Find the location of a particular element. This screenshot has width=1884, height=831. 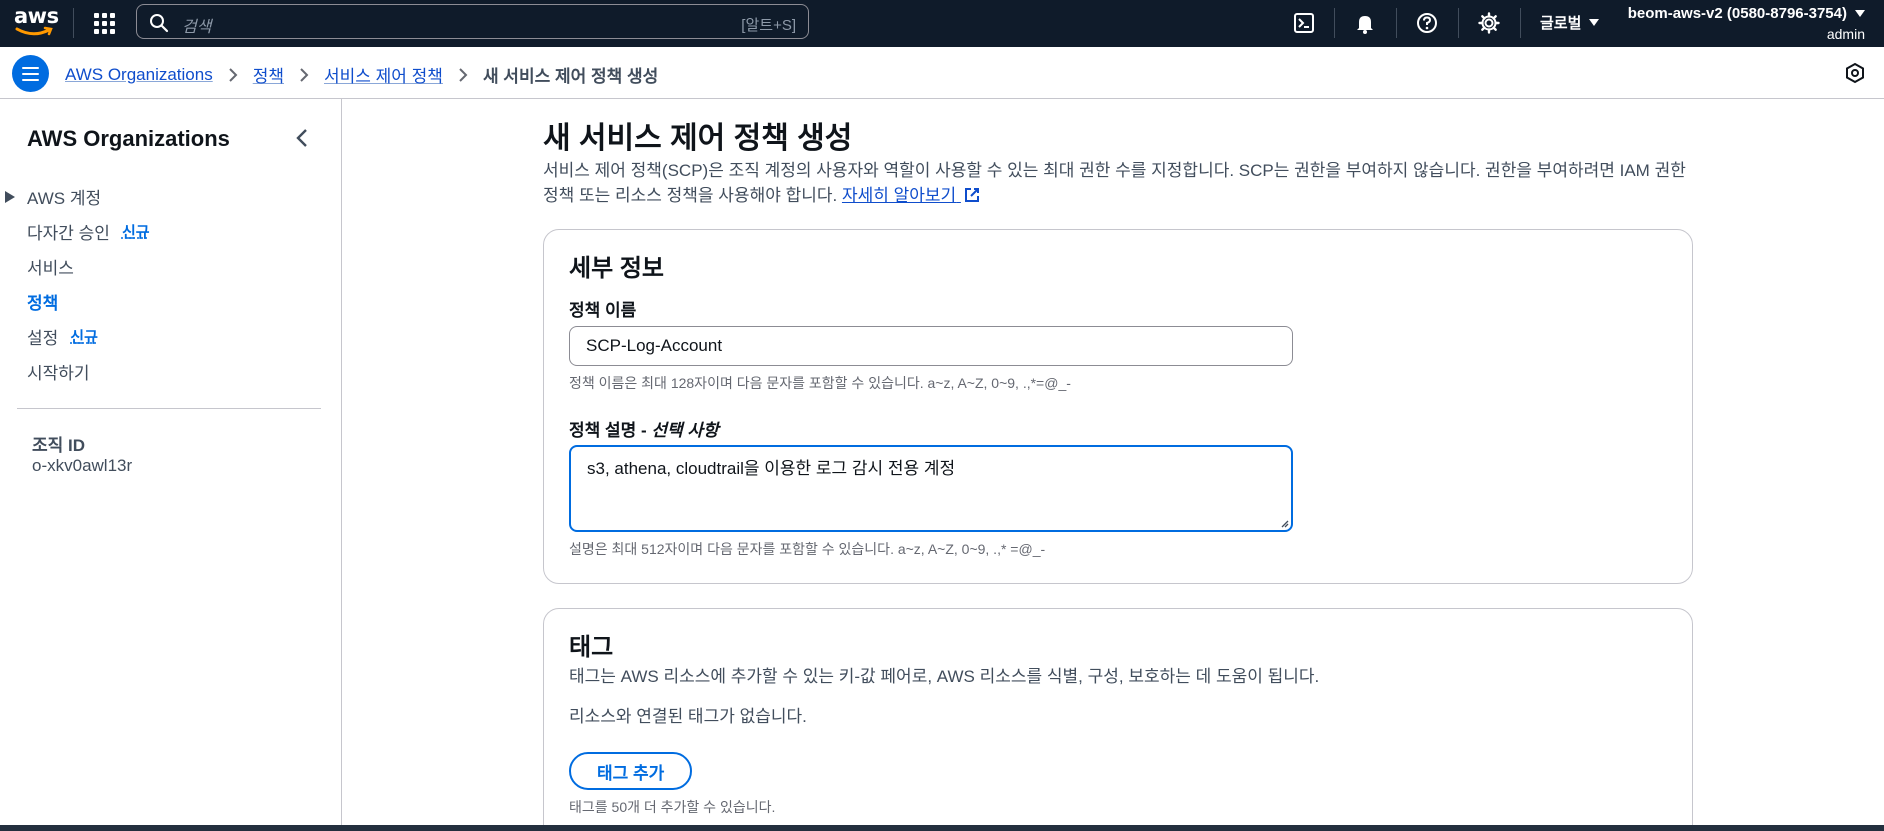

policy-name-label: 정책 이름 is located at coordinates (603, 310).